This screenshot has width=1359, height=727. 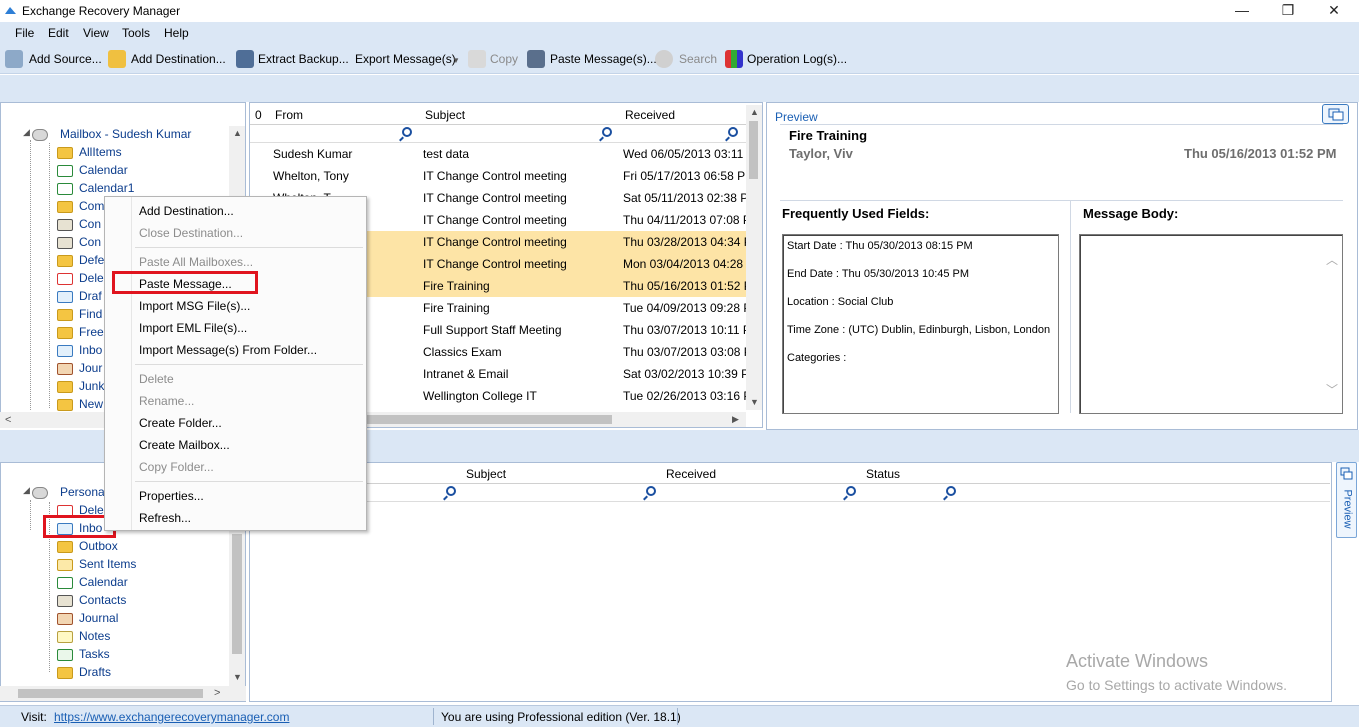 What do you see at coordinates (1332, 389) in the screenshot?
I see `scroll-down-icon: ﹀` at bounding box center [1332, 389].